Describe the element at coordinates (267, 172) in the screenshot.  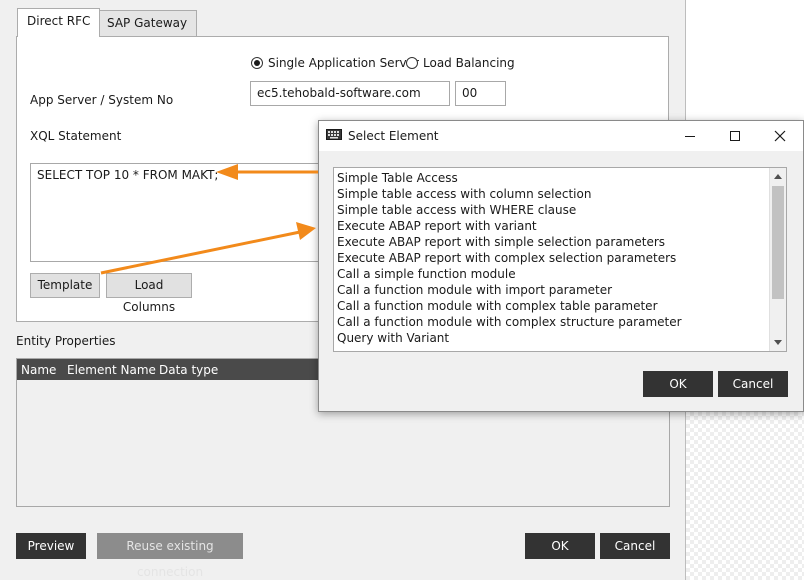
I see `arrow-to-xql-icon` at that location.